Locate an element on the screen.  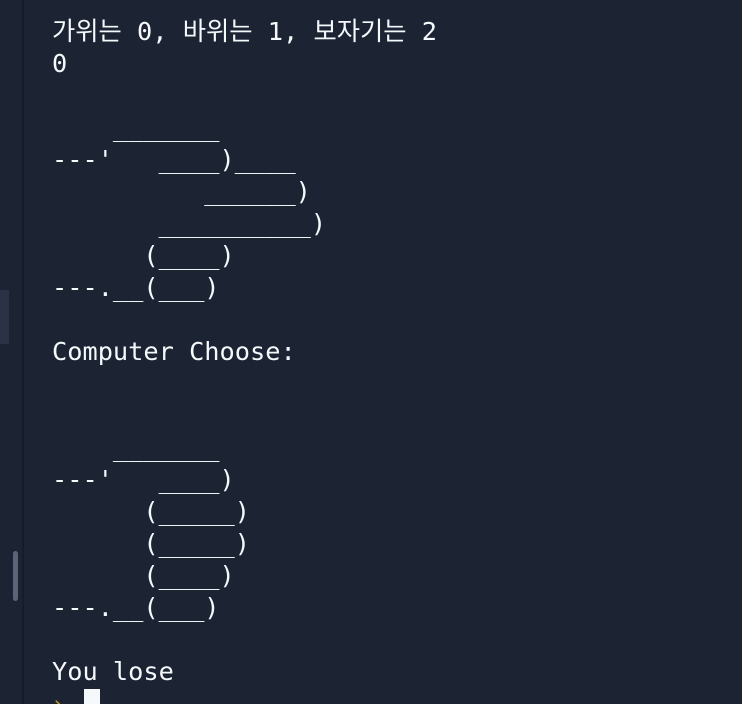
ascii-art-line: ---' ____)____ is located at coordinates (174, 159).